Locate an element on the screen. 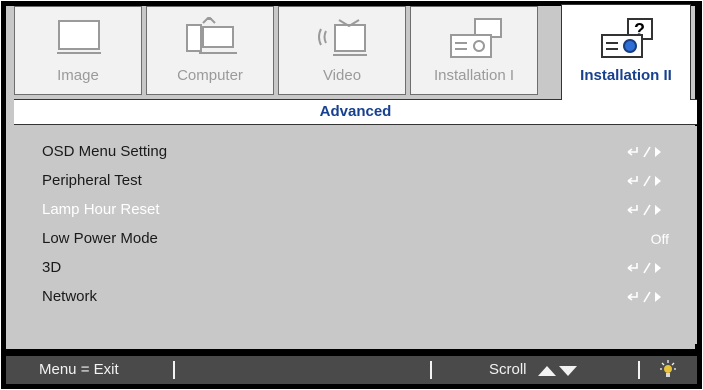 The height and width of the screenshot is (390, 703). menu-item-network: Network is located at coordinates (355, 297).